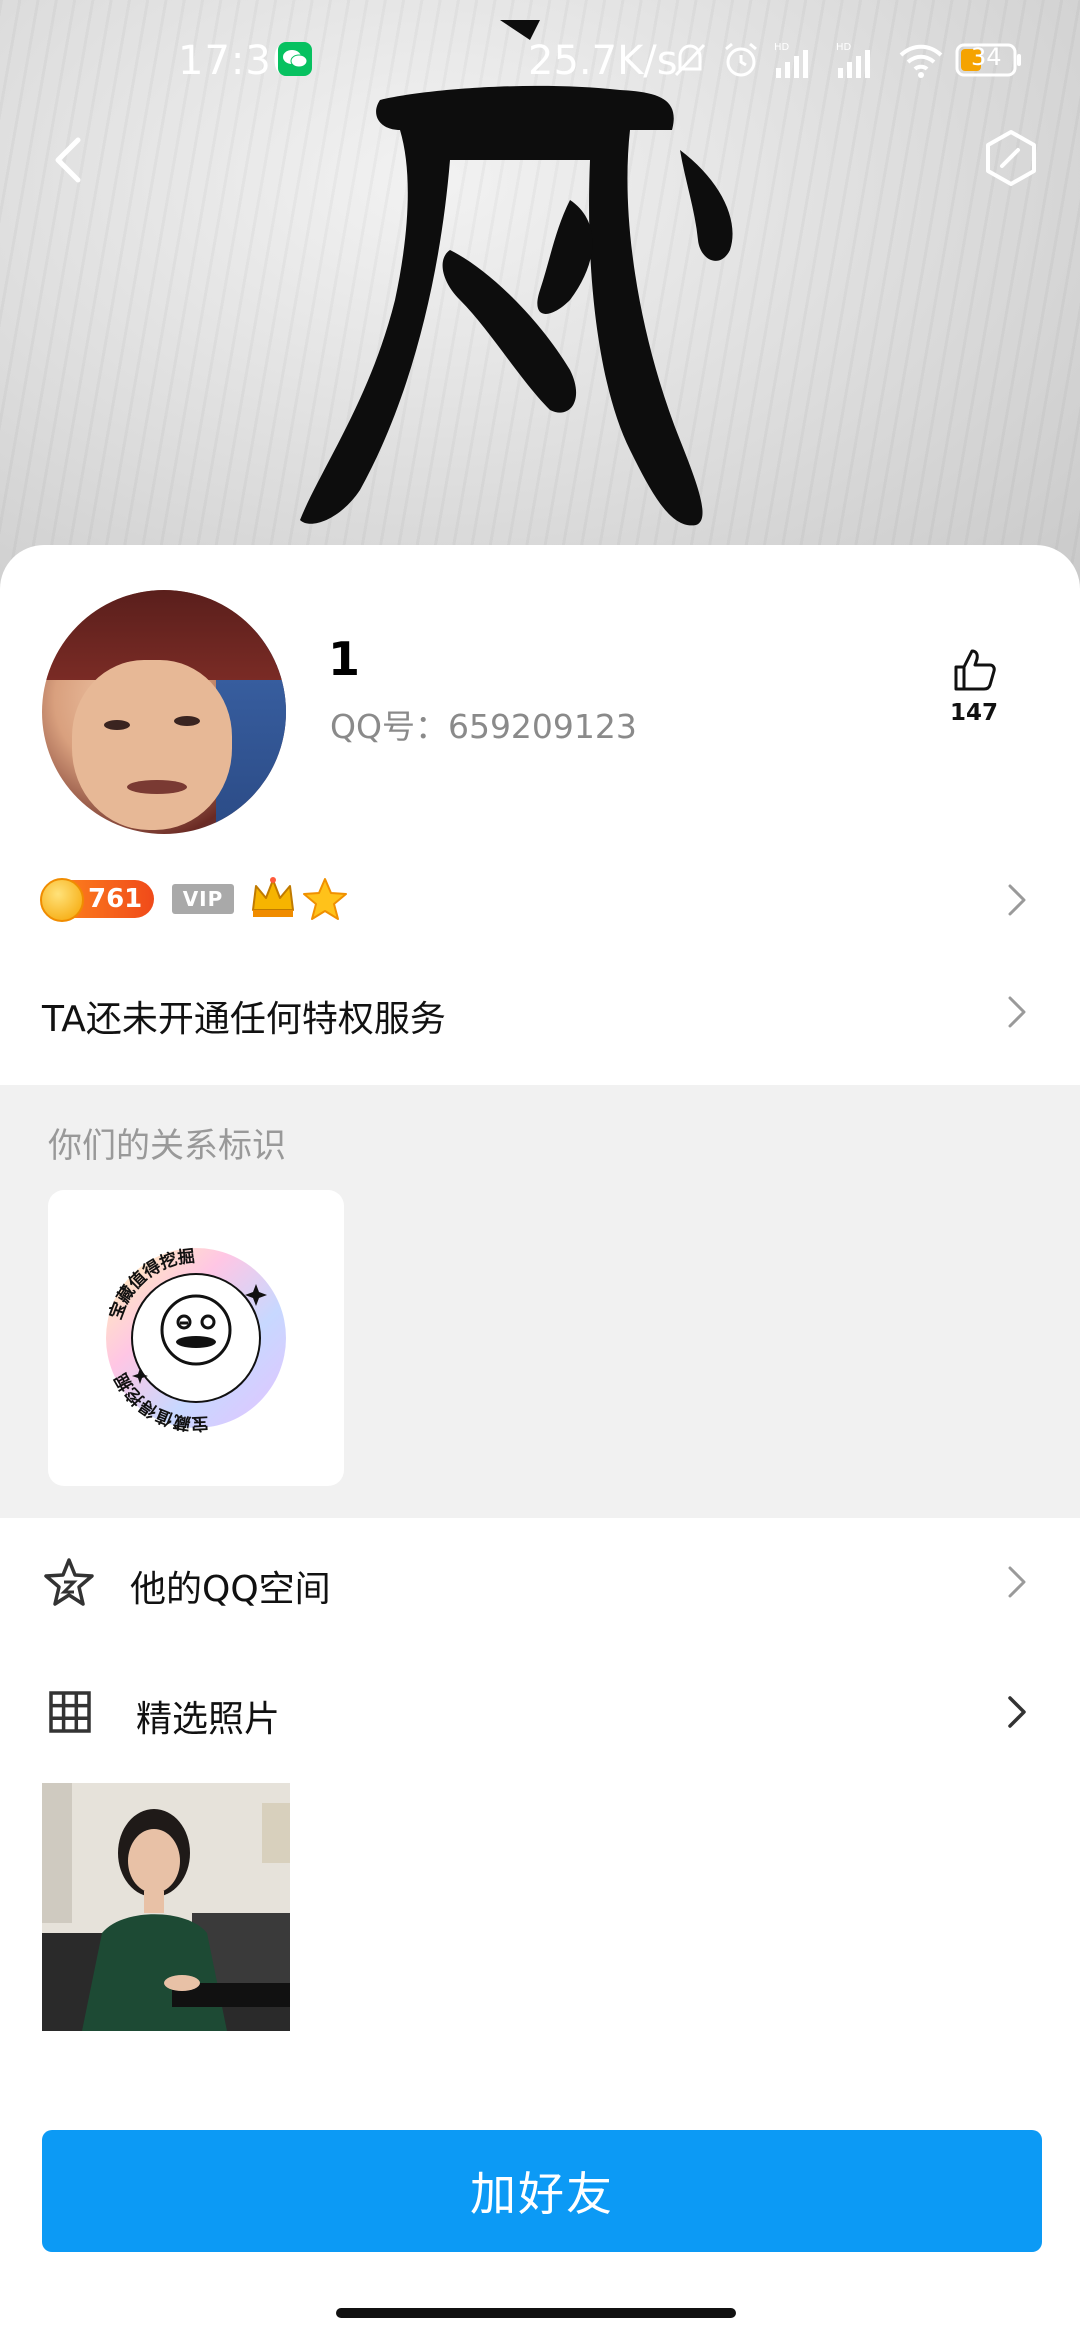  I want to click on status-bar: 17:30 25.7K/s HD HD 34, so click(540, 60).